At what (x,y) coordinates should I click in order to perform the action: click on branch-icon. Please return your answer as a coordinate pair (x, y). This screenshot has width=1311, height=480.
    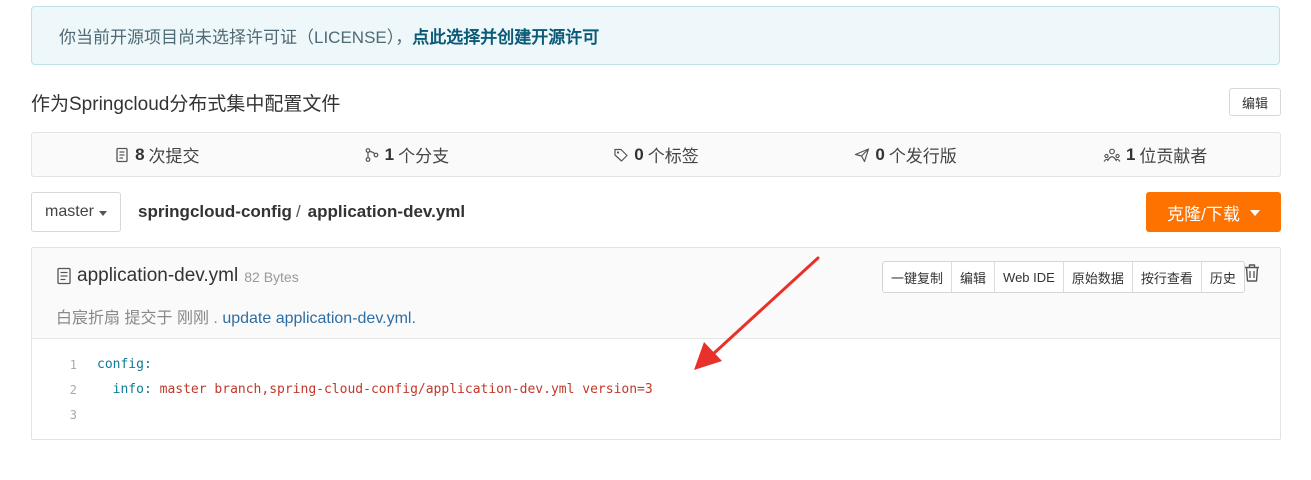
    Looking at the image, I should click on (372, 154).